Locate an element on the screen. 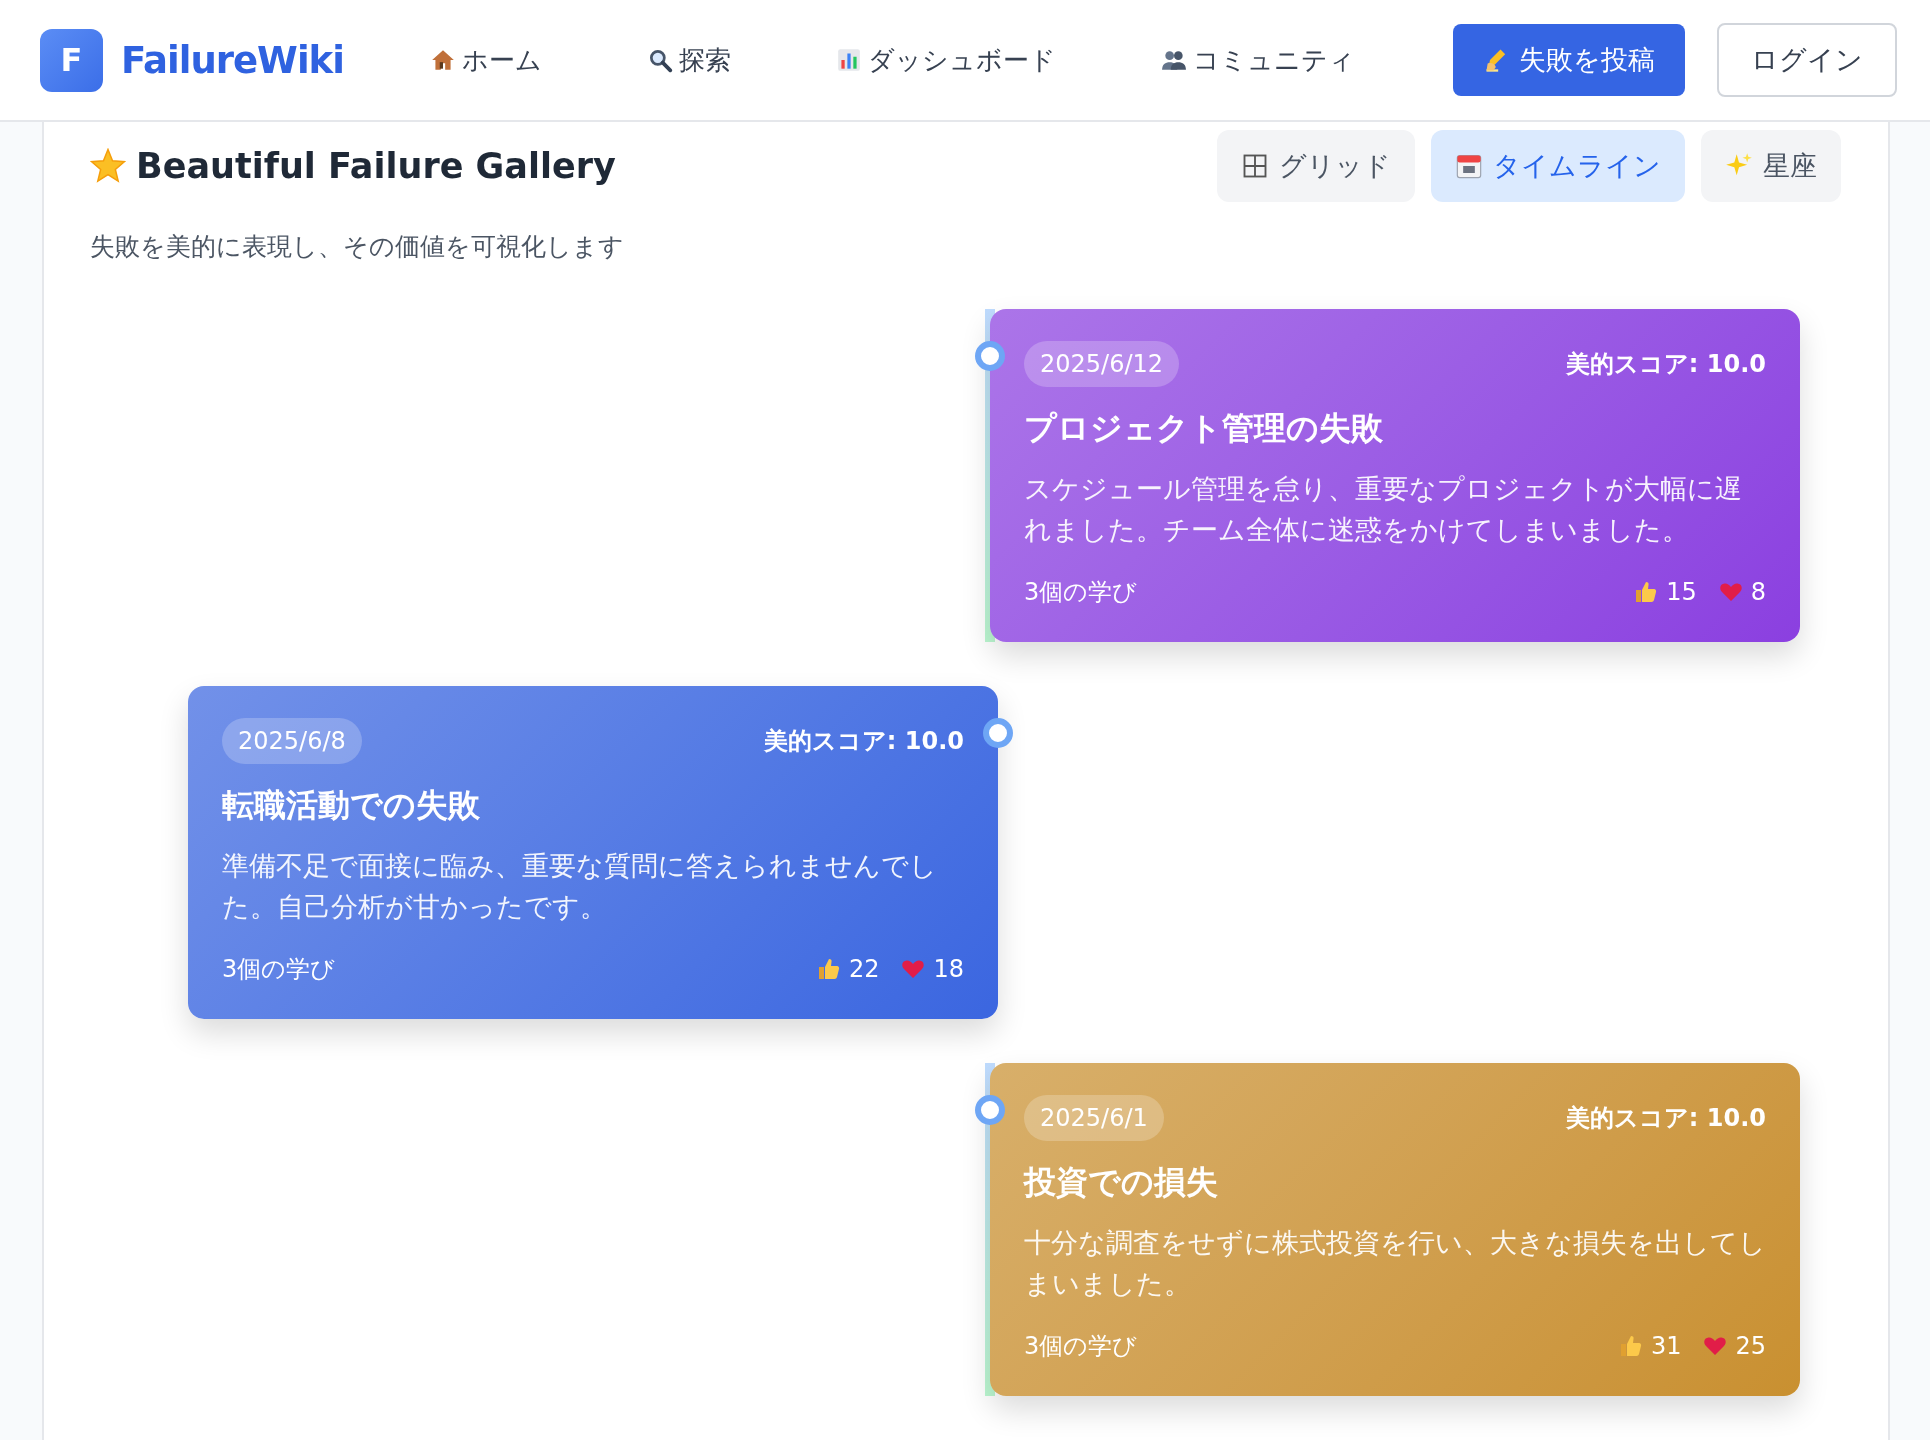  failure-card: 2025/6/8 美的スコア: 10.0 転職活動での失敗 準備不足で面接に臨み、重要な質問に答えられませんでした。自己分析が甘かったです。 3個の学び 22 18 is located at coordinates (593, 852).